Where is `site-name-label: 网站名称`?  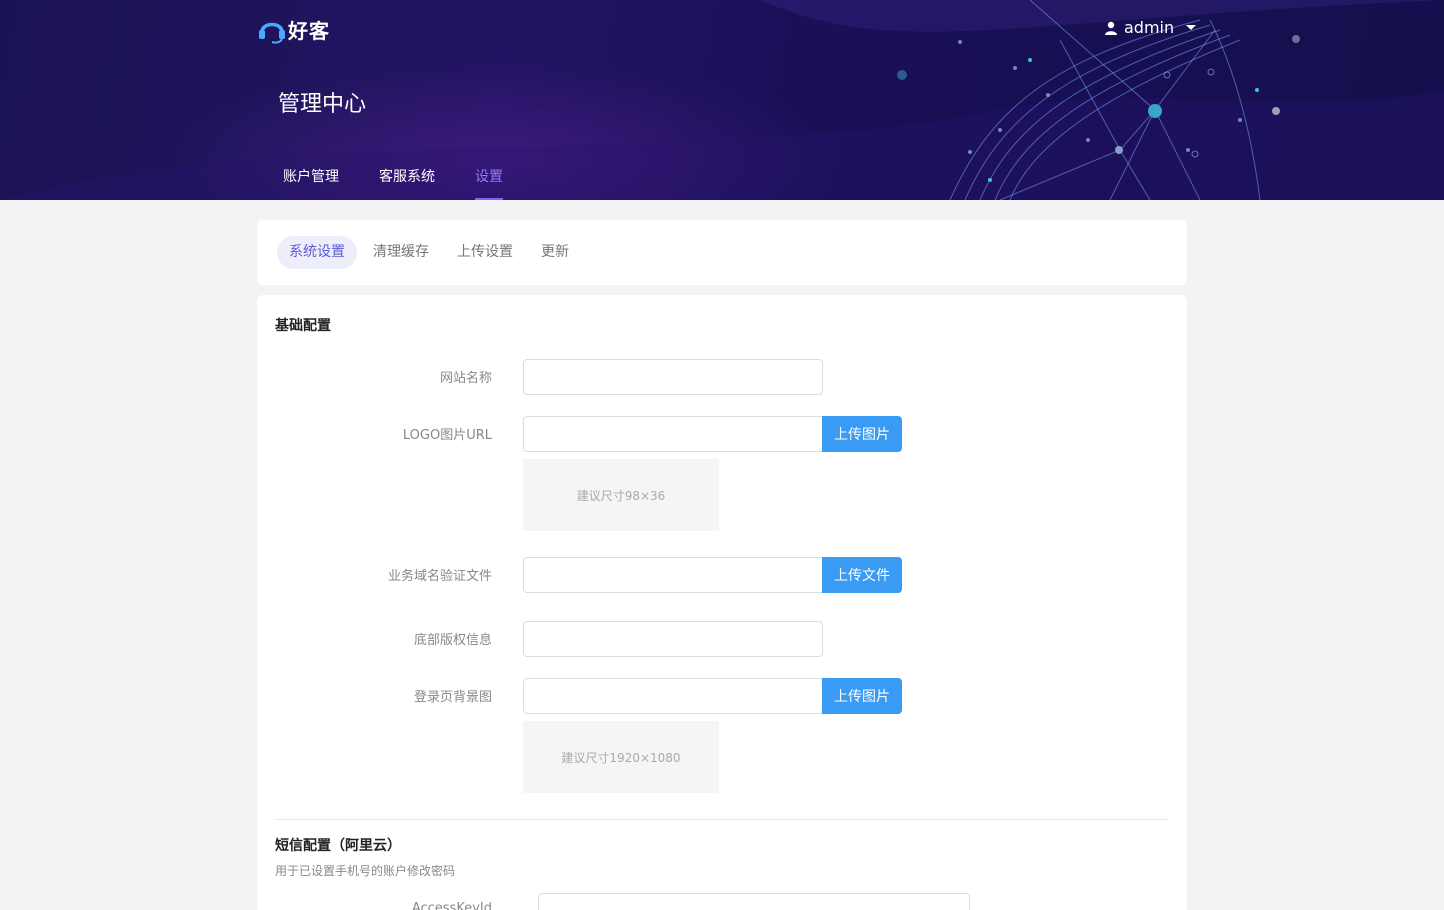
site-name-label: 网站名称 is located at coordinates (465, 378).